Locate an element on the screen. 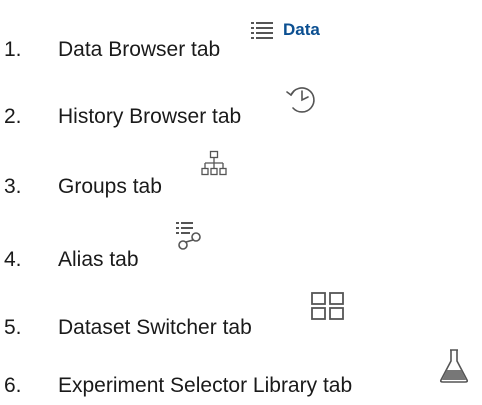  grid-icon is located at coordinates (328, 306).